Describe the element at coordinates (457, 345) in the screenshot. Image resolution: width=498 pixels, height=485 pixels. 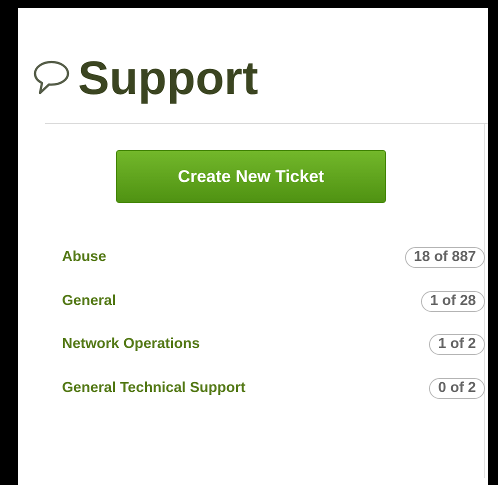
I see `ticket-count: 1 of 2` at that location.